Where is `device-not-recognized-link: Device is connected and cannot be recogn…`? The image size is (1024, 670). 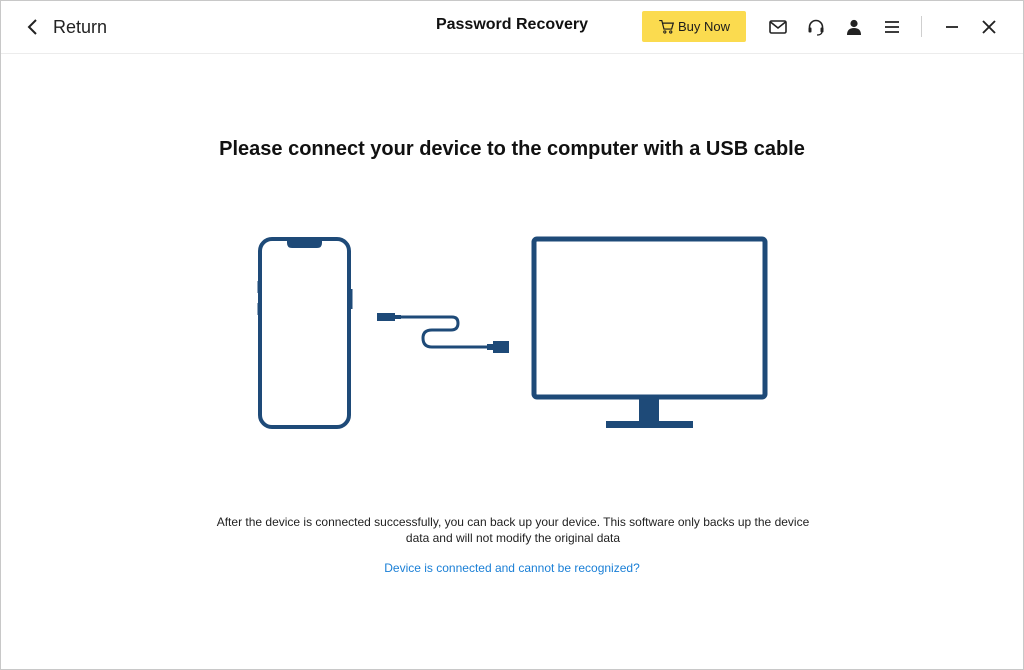 device-not-recognized-link: Device is connected and cannot be recogn… is located at coordinates (512, 568).